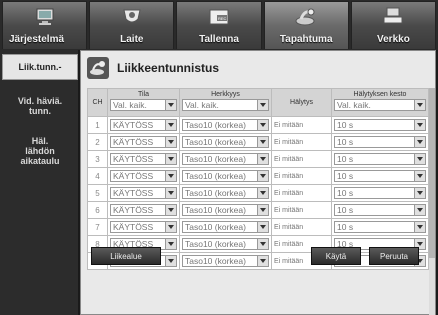 This screenshot has height=315, width=438. Describe the element at coordinates (394, 256) in the screenshot. I see `cancel-button: Peruuta` at that location.